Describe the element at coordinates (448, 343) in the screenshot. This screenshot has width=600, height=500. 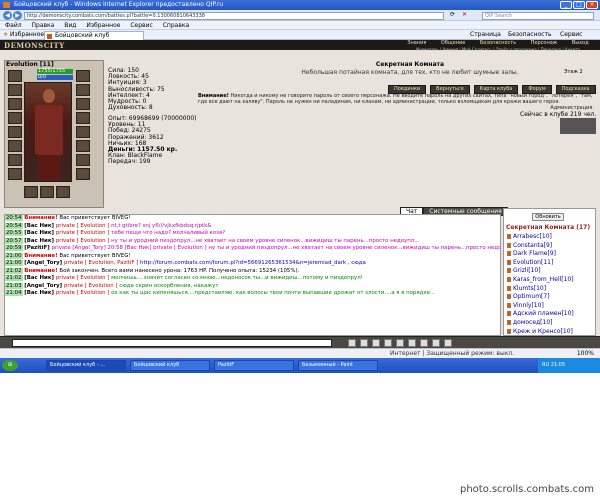
I see `exit-chat-icon` at that location.